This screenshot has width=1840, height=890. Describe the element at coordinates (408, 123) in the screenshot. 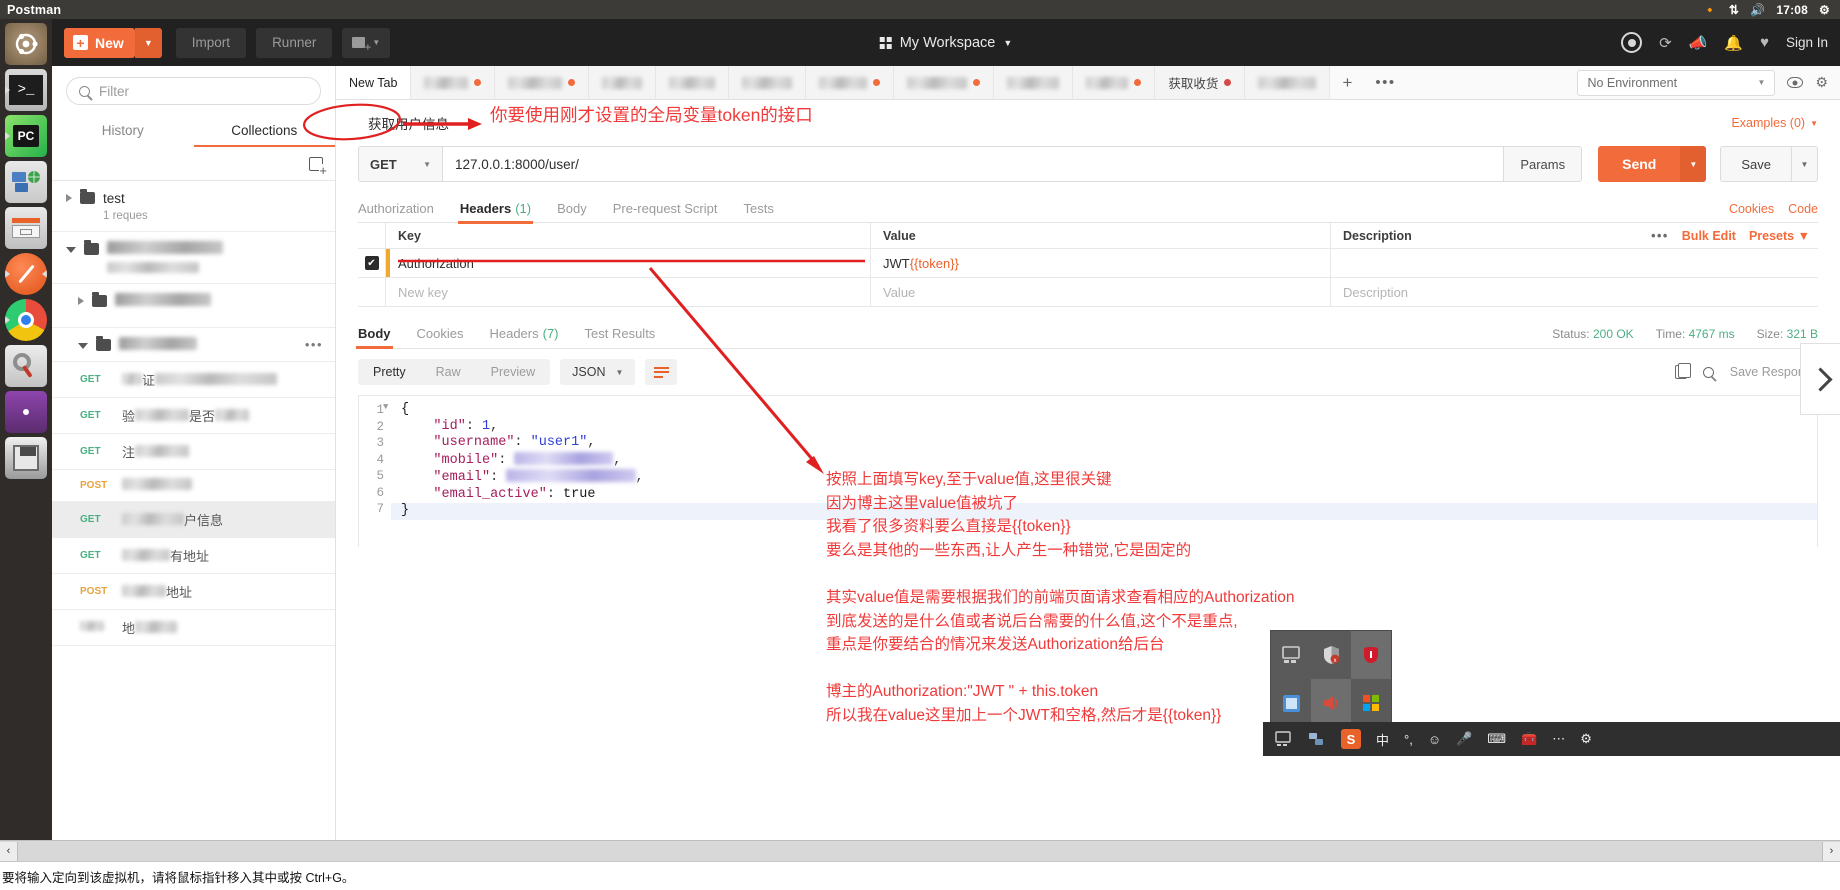

I see `request-name-label: 获取用户信息` at that location.